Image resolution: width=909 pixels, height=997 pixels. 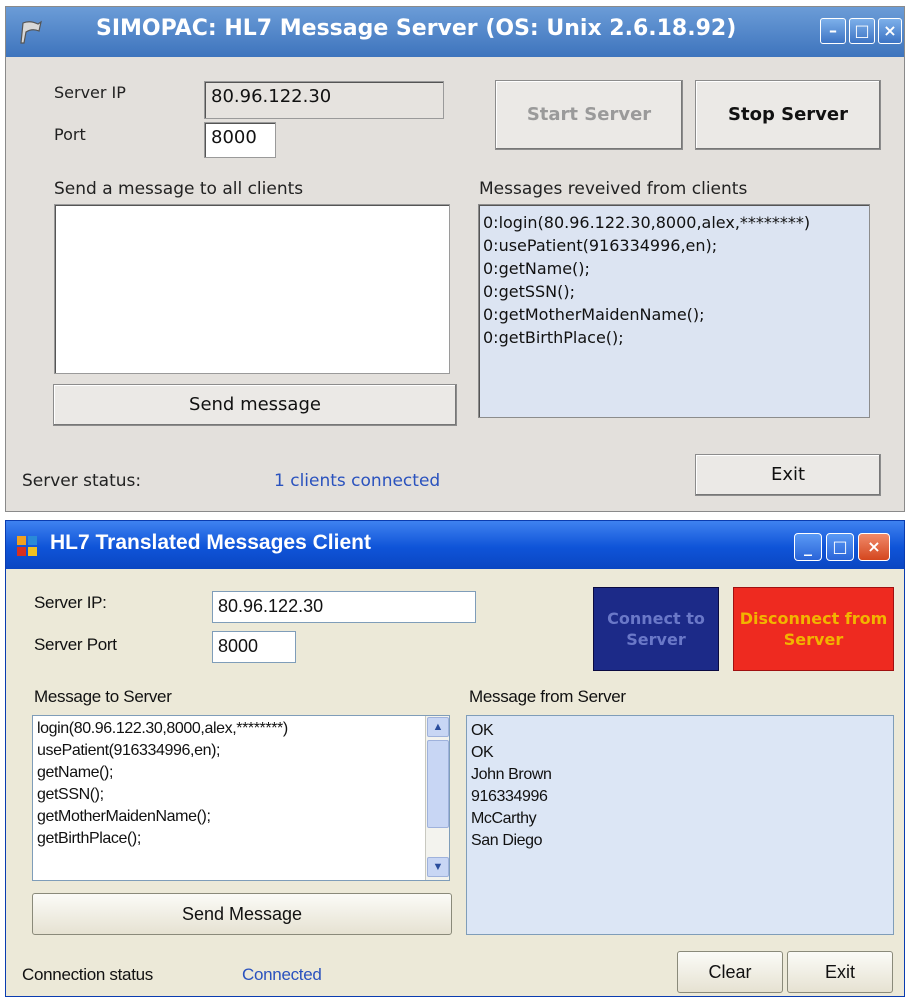 What do you see at coordinates (680, 825) in the screenshot?
I see `message-from-server-list: OK OK John Brown 916334996 McCarthy San Diego` at bounding box center [680, 825].